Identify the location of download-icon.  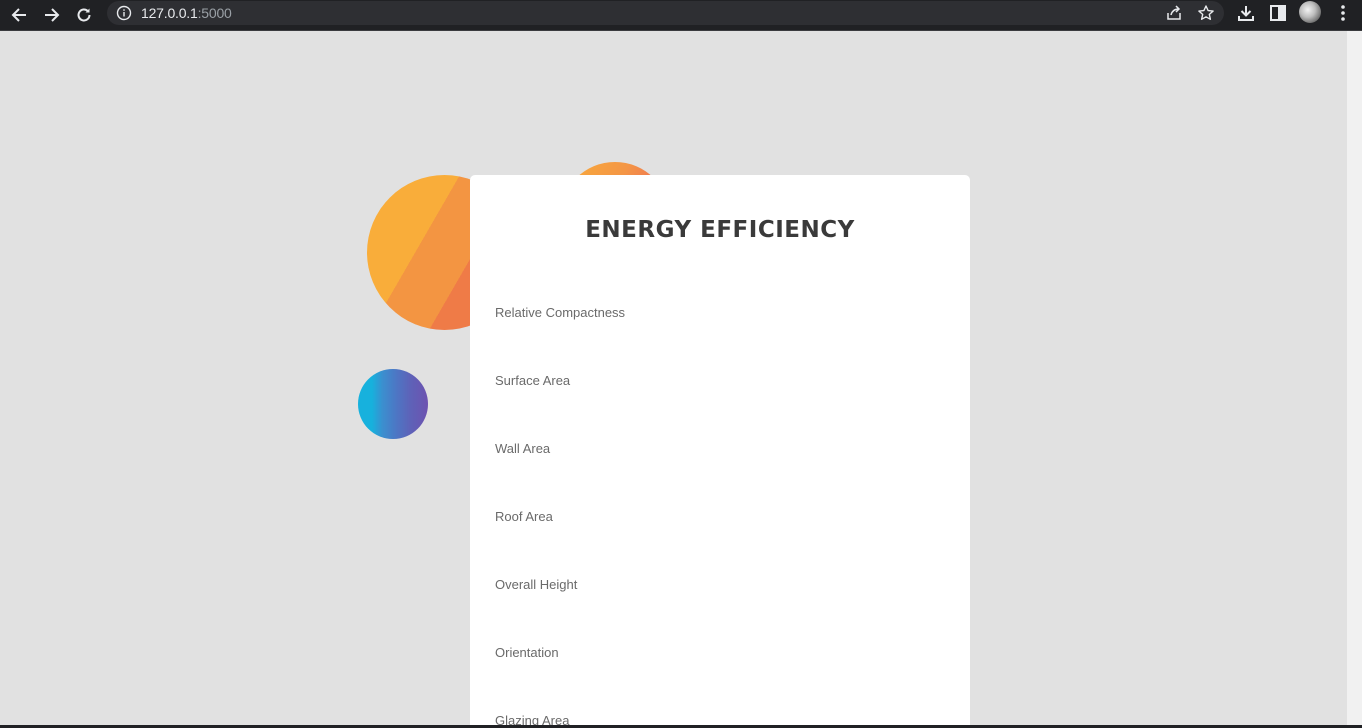
(1246, 13).